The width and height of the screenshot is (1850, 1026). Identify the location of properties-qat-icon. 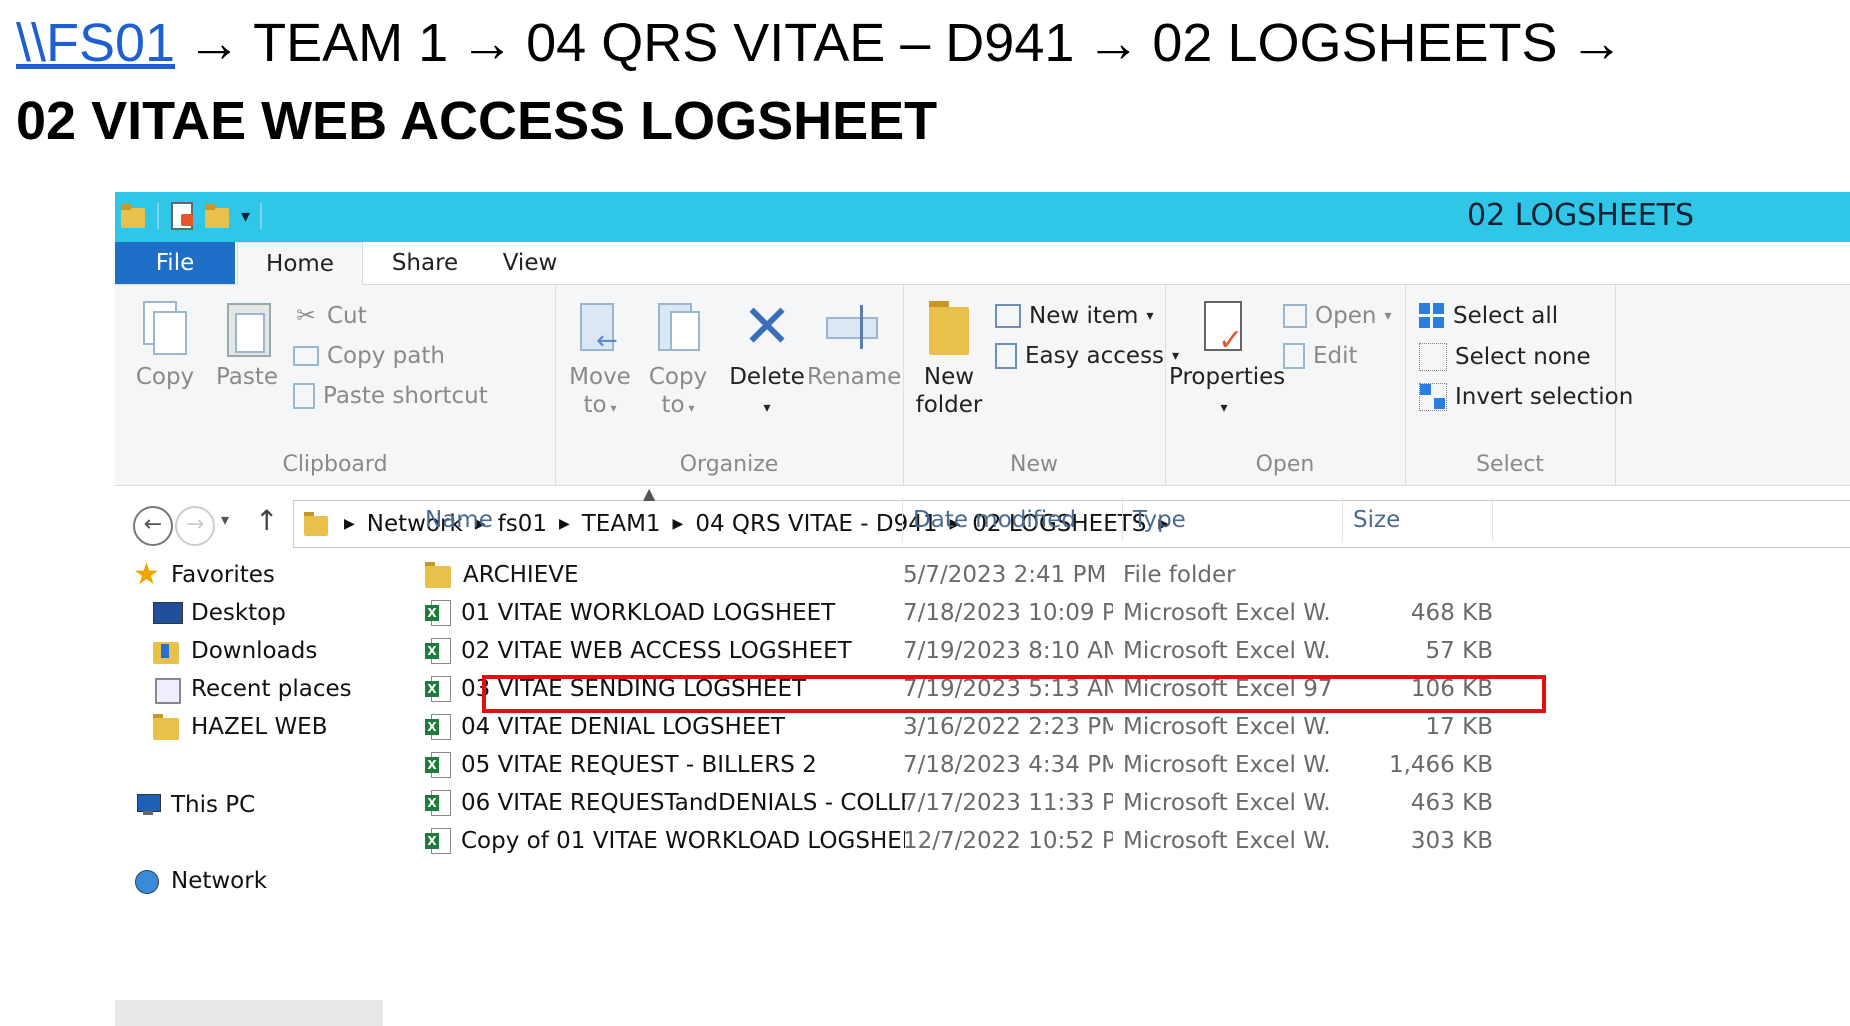
(182, 216).